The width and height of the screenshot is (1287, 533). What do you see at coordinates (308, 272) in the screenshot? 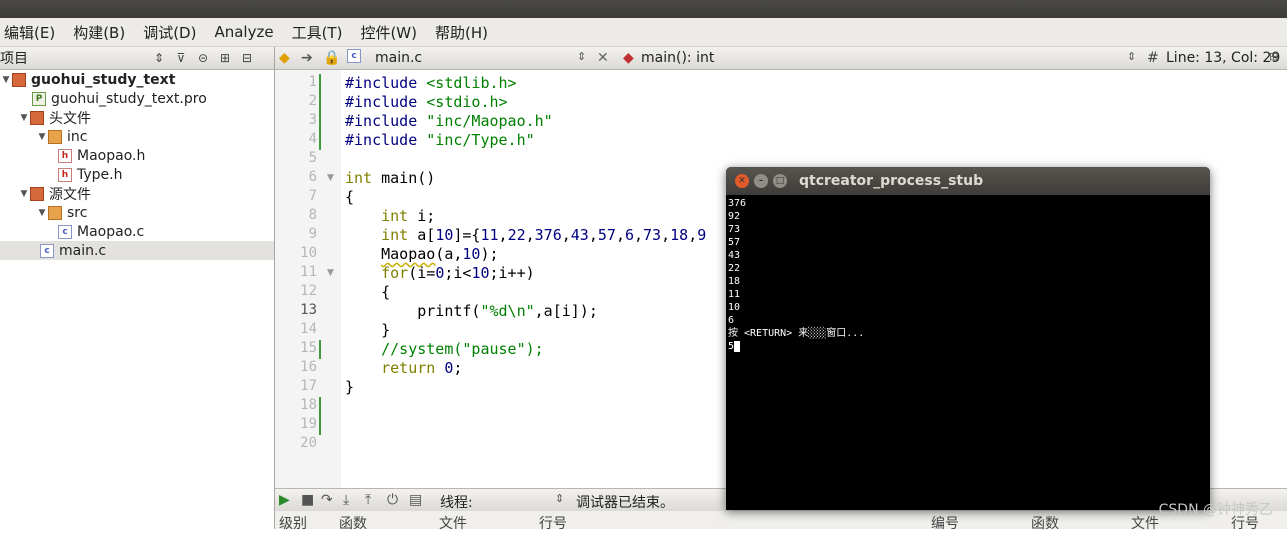
I see `line-number: 11` at bounding box center [308, 272].